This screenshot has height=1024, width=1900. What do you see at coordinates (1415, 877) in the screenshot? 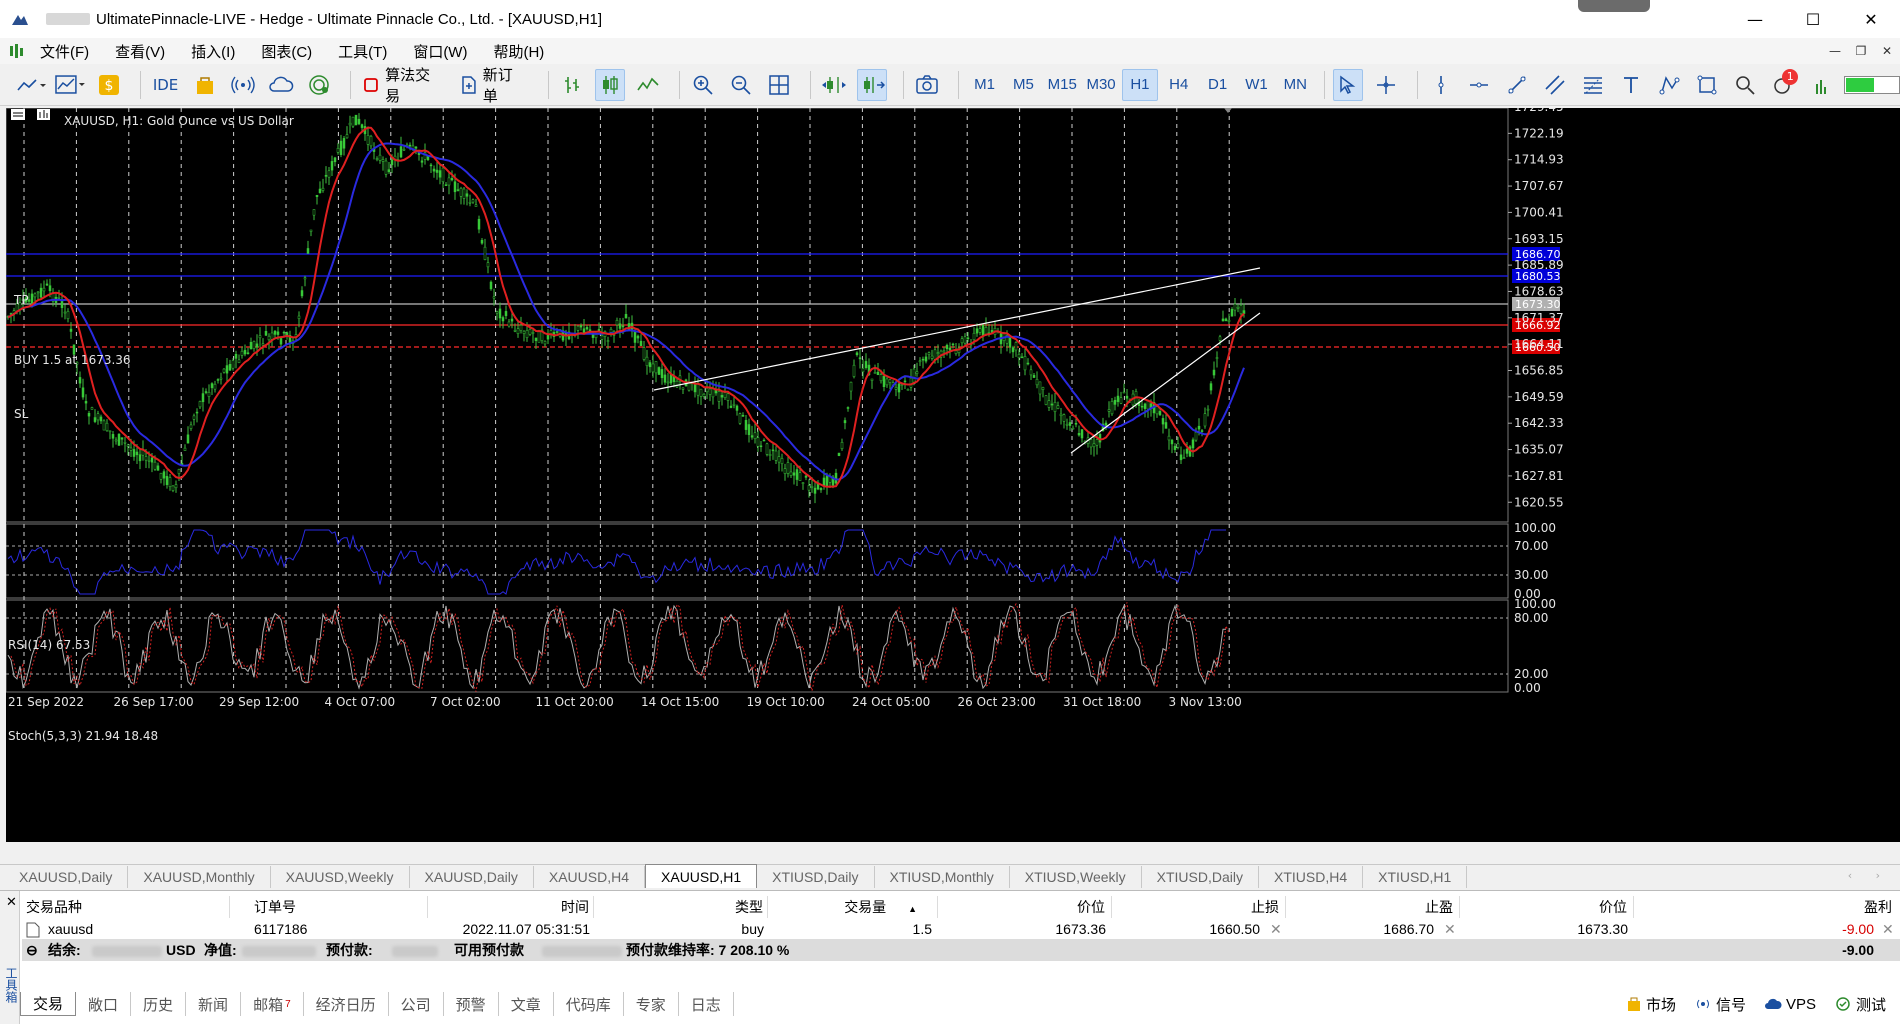
I see `chart-tab: XTIUSD,H1` at bounding box center [1415, 877].